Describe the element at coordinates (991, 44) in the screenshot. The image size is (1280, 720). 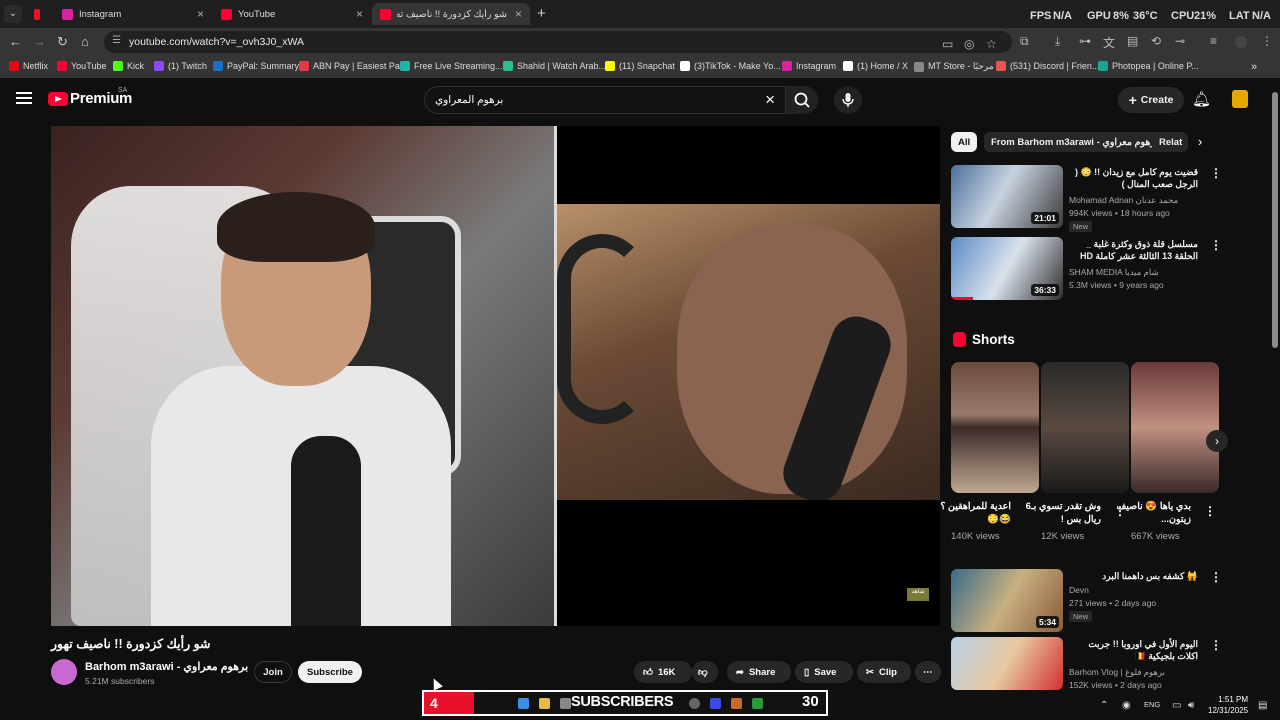
I see `bookmark-star-icon: ☆` at that location.